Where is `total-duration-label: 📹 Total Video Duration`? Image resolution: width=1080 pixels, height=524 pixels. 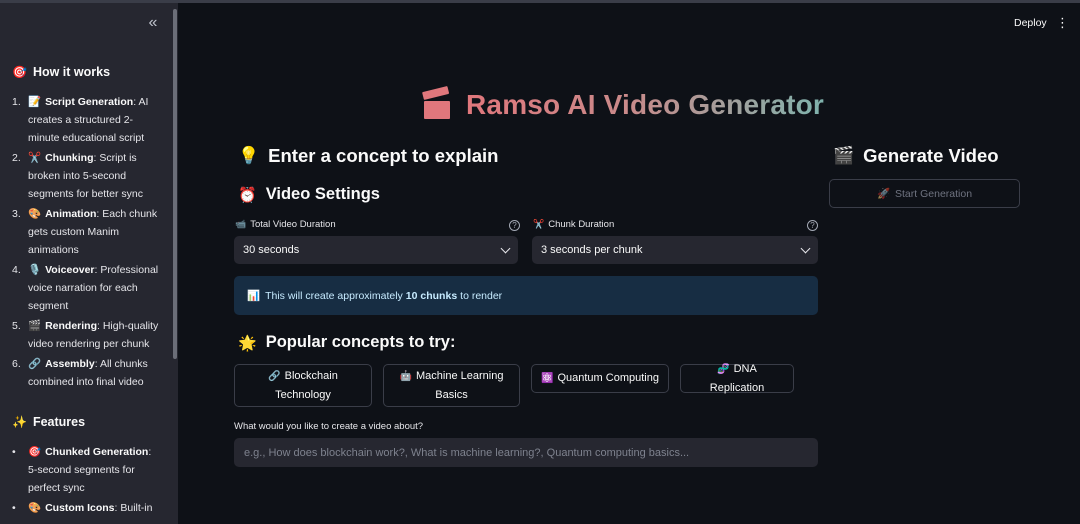
total-duration-label: 📹 Total Video Duration is located at coordinates (285, 224).